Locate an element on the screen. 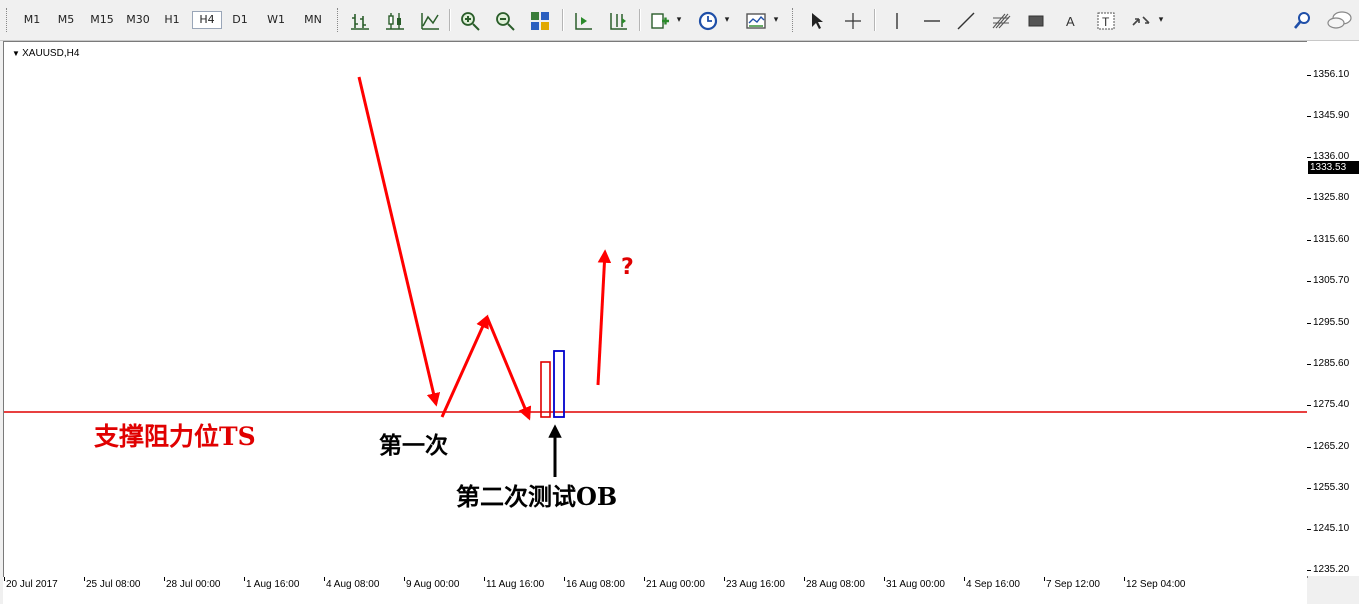 The height and width of the screenshot is (604, 1359). chat-icon is located at coordinates (1340, 21).